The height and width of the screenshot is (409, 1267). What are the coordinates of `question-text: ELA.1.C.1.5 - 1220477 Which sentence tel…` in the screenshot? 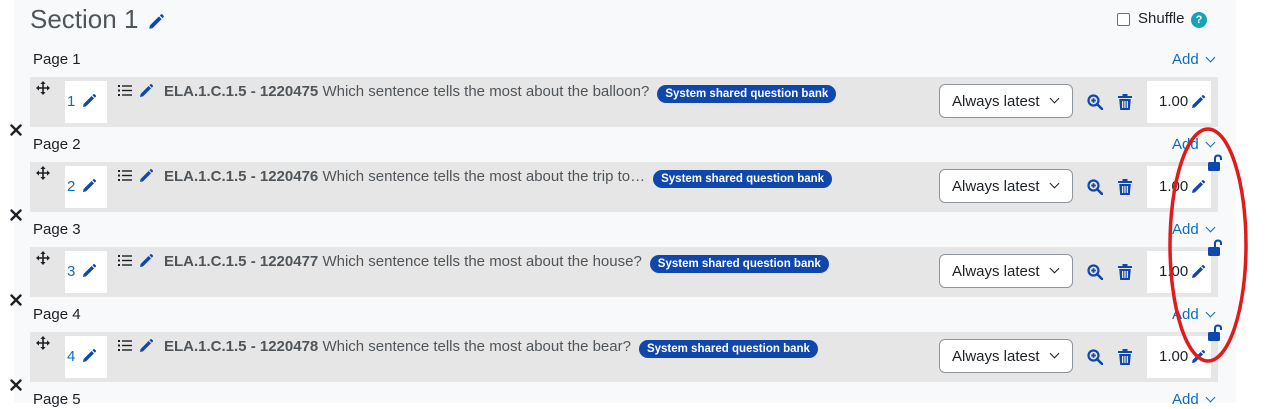 It's located at (403, 262).